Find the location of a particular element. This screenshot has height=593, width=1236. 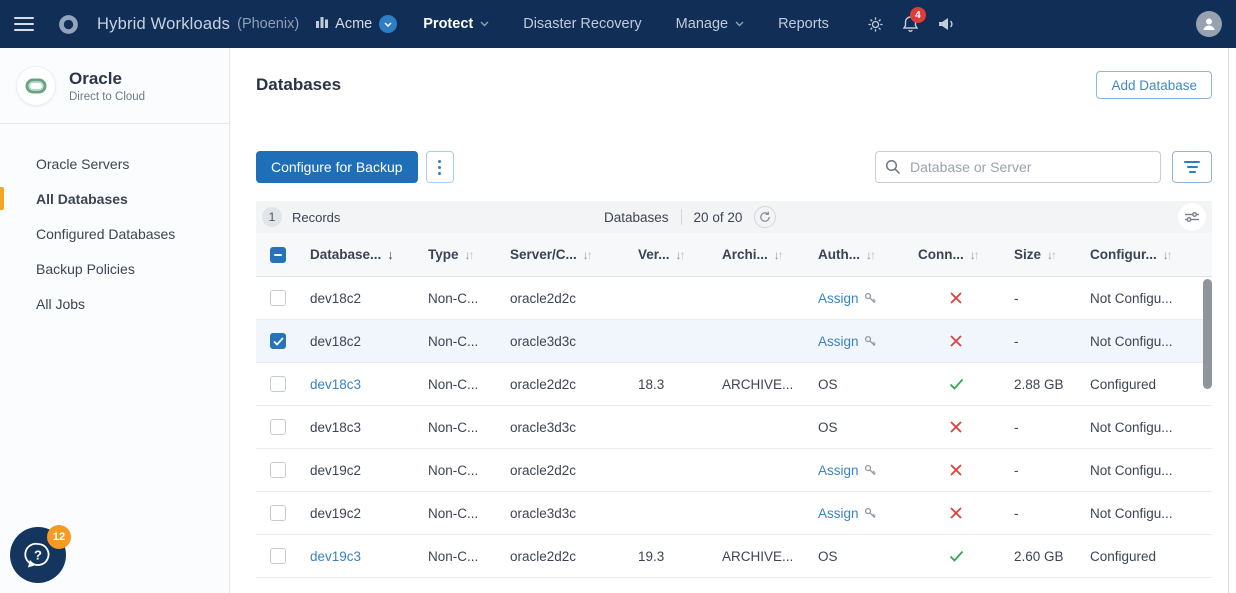

cell-size: 2.88 GB is located at coordinates (1039, 384).